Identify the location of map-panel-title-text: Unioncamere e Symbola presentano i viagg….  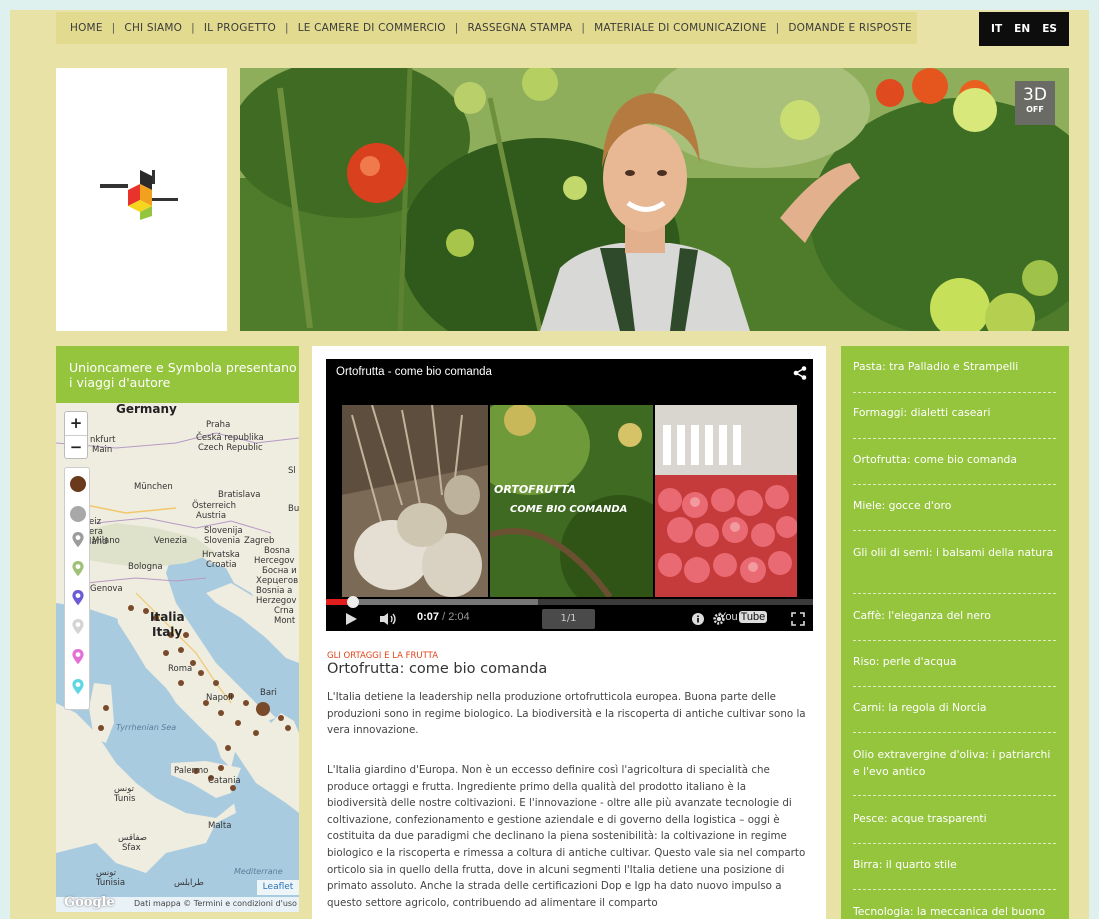
(183, 375).